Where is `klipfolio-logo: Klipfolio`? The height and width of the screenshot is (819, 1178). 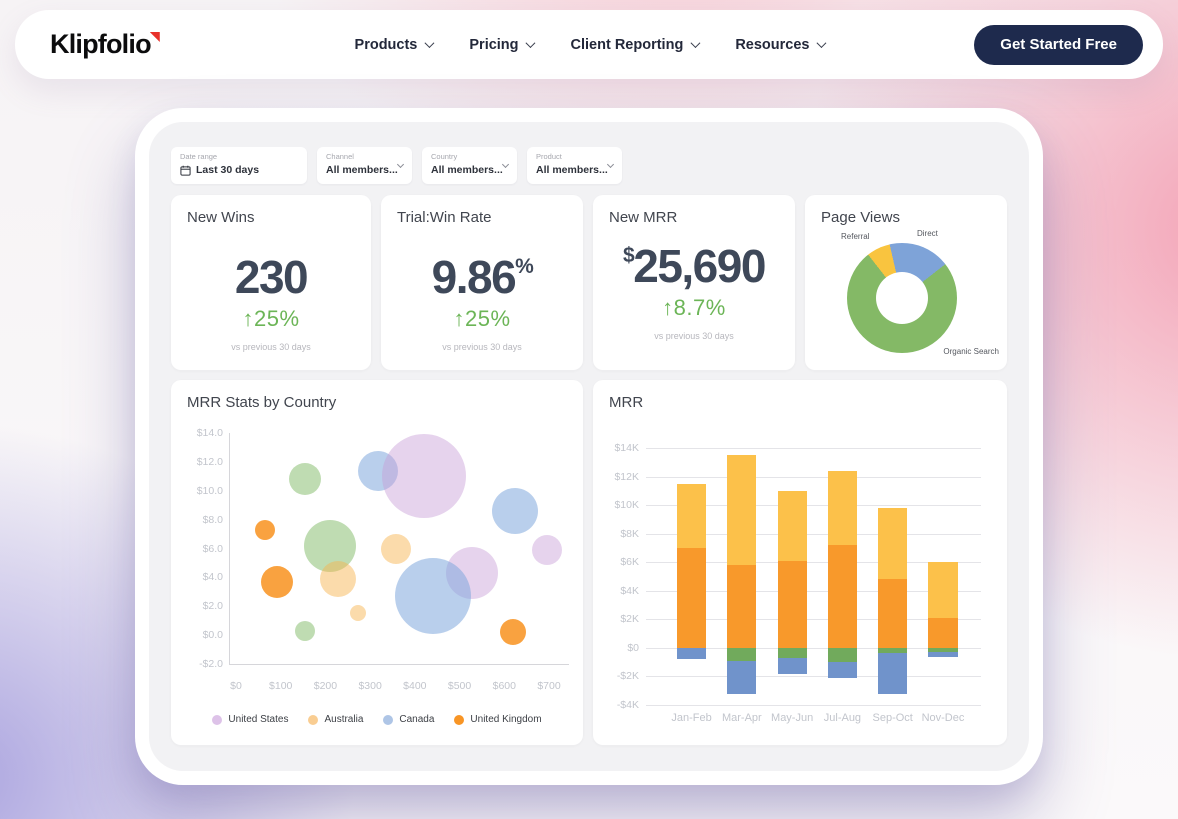 klipfolio-logo: Klipfolio is located at coordinates (105, 44).